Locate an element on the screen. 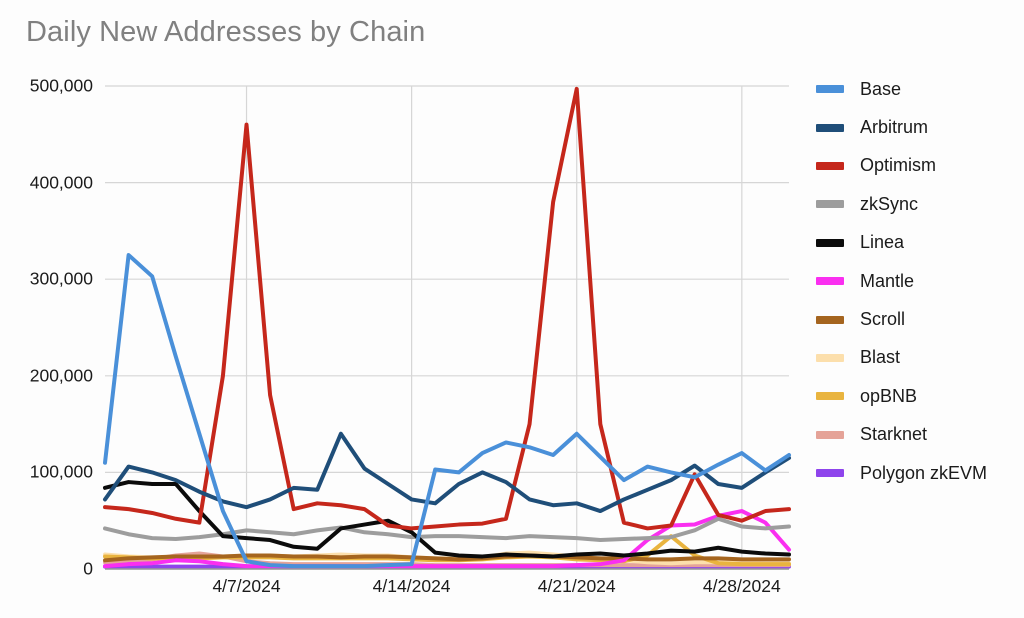 Image resolution: width=1024 pixels, height=618 pixels. legend-item-starknet: Starknet is located at coordinates (920, 435).